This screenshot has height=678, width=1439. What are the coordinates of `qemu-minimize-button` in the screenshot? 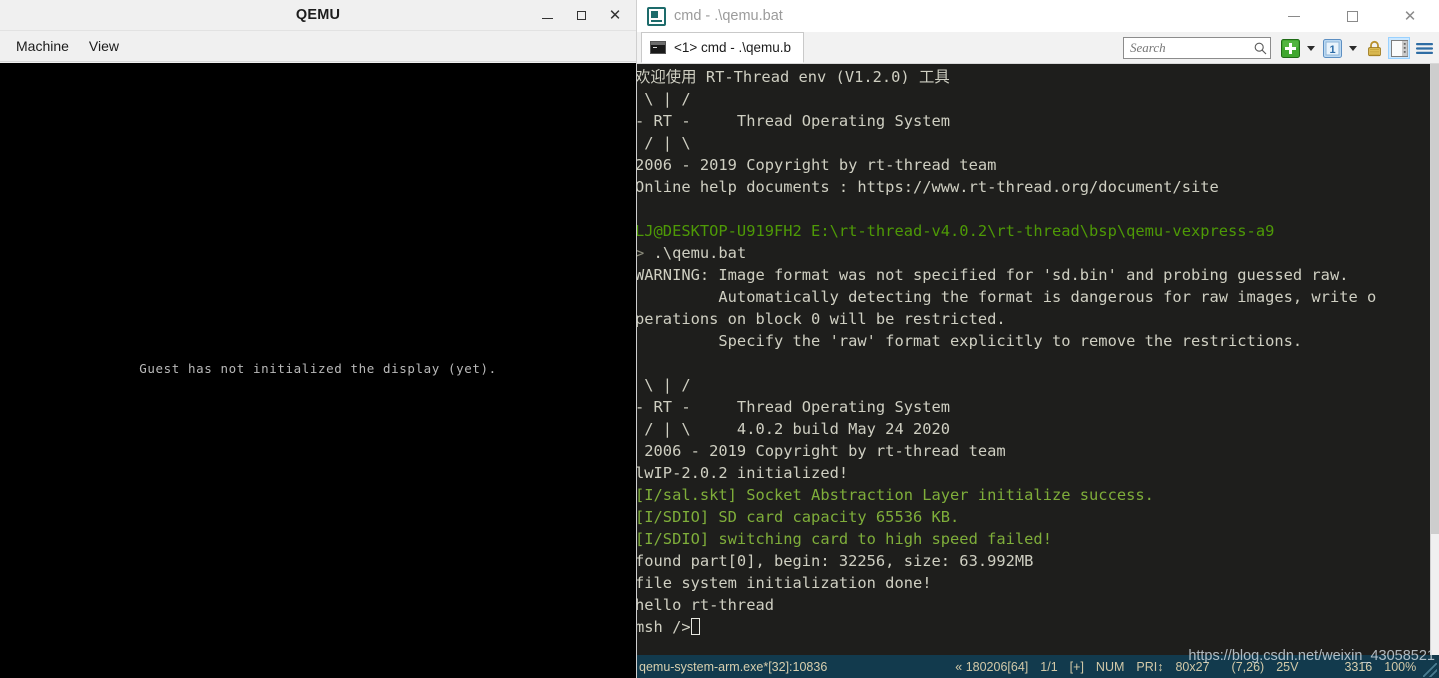 It's located at (547, 15).